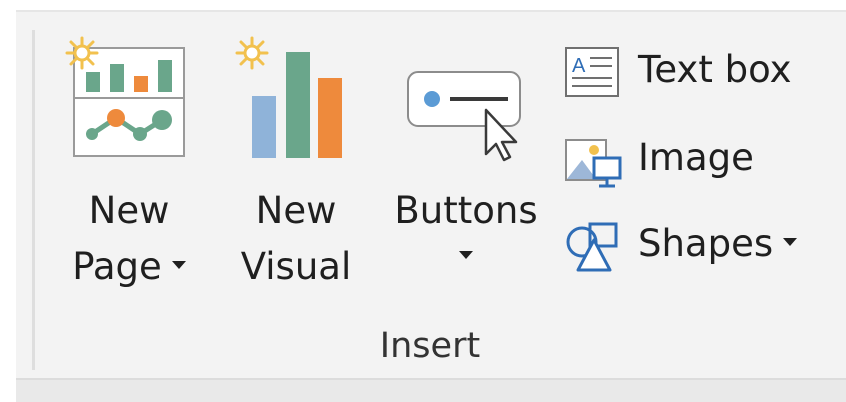 The height and width of the screenshot is (402, 846). I want to click on image-button: Image, so click(690, 158).